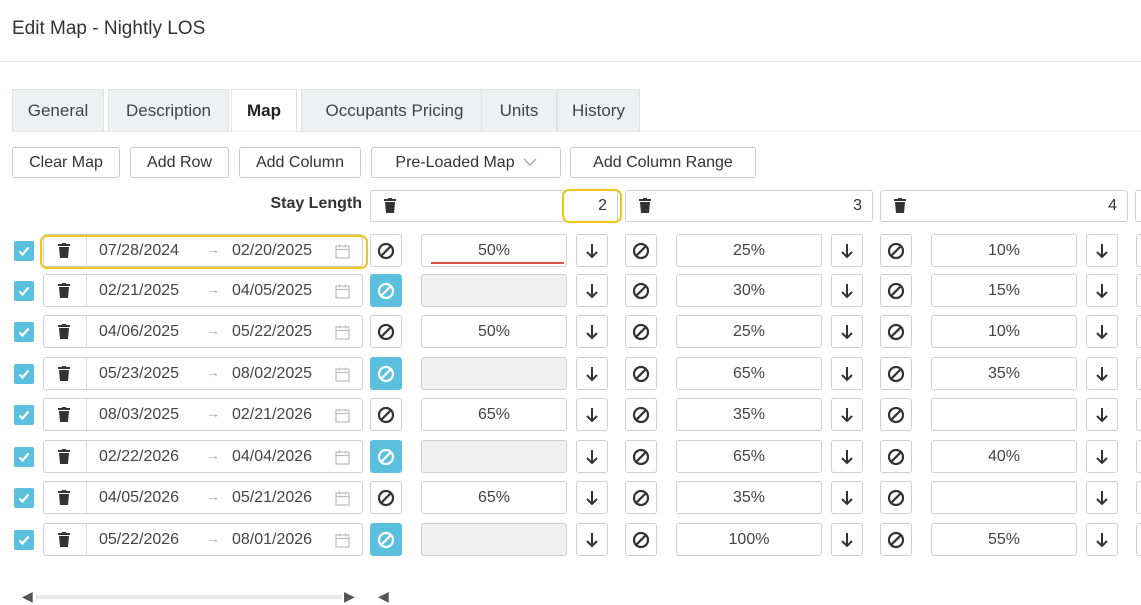  What do you see at coordinates (663, 162) in the screenshot?
I see `add-column-range-button: Add Column Range` at bounding box center [663, 162].